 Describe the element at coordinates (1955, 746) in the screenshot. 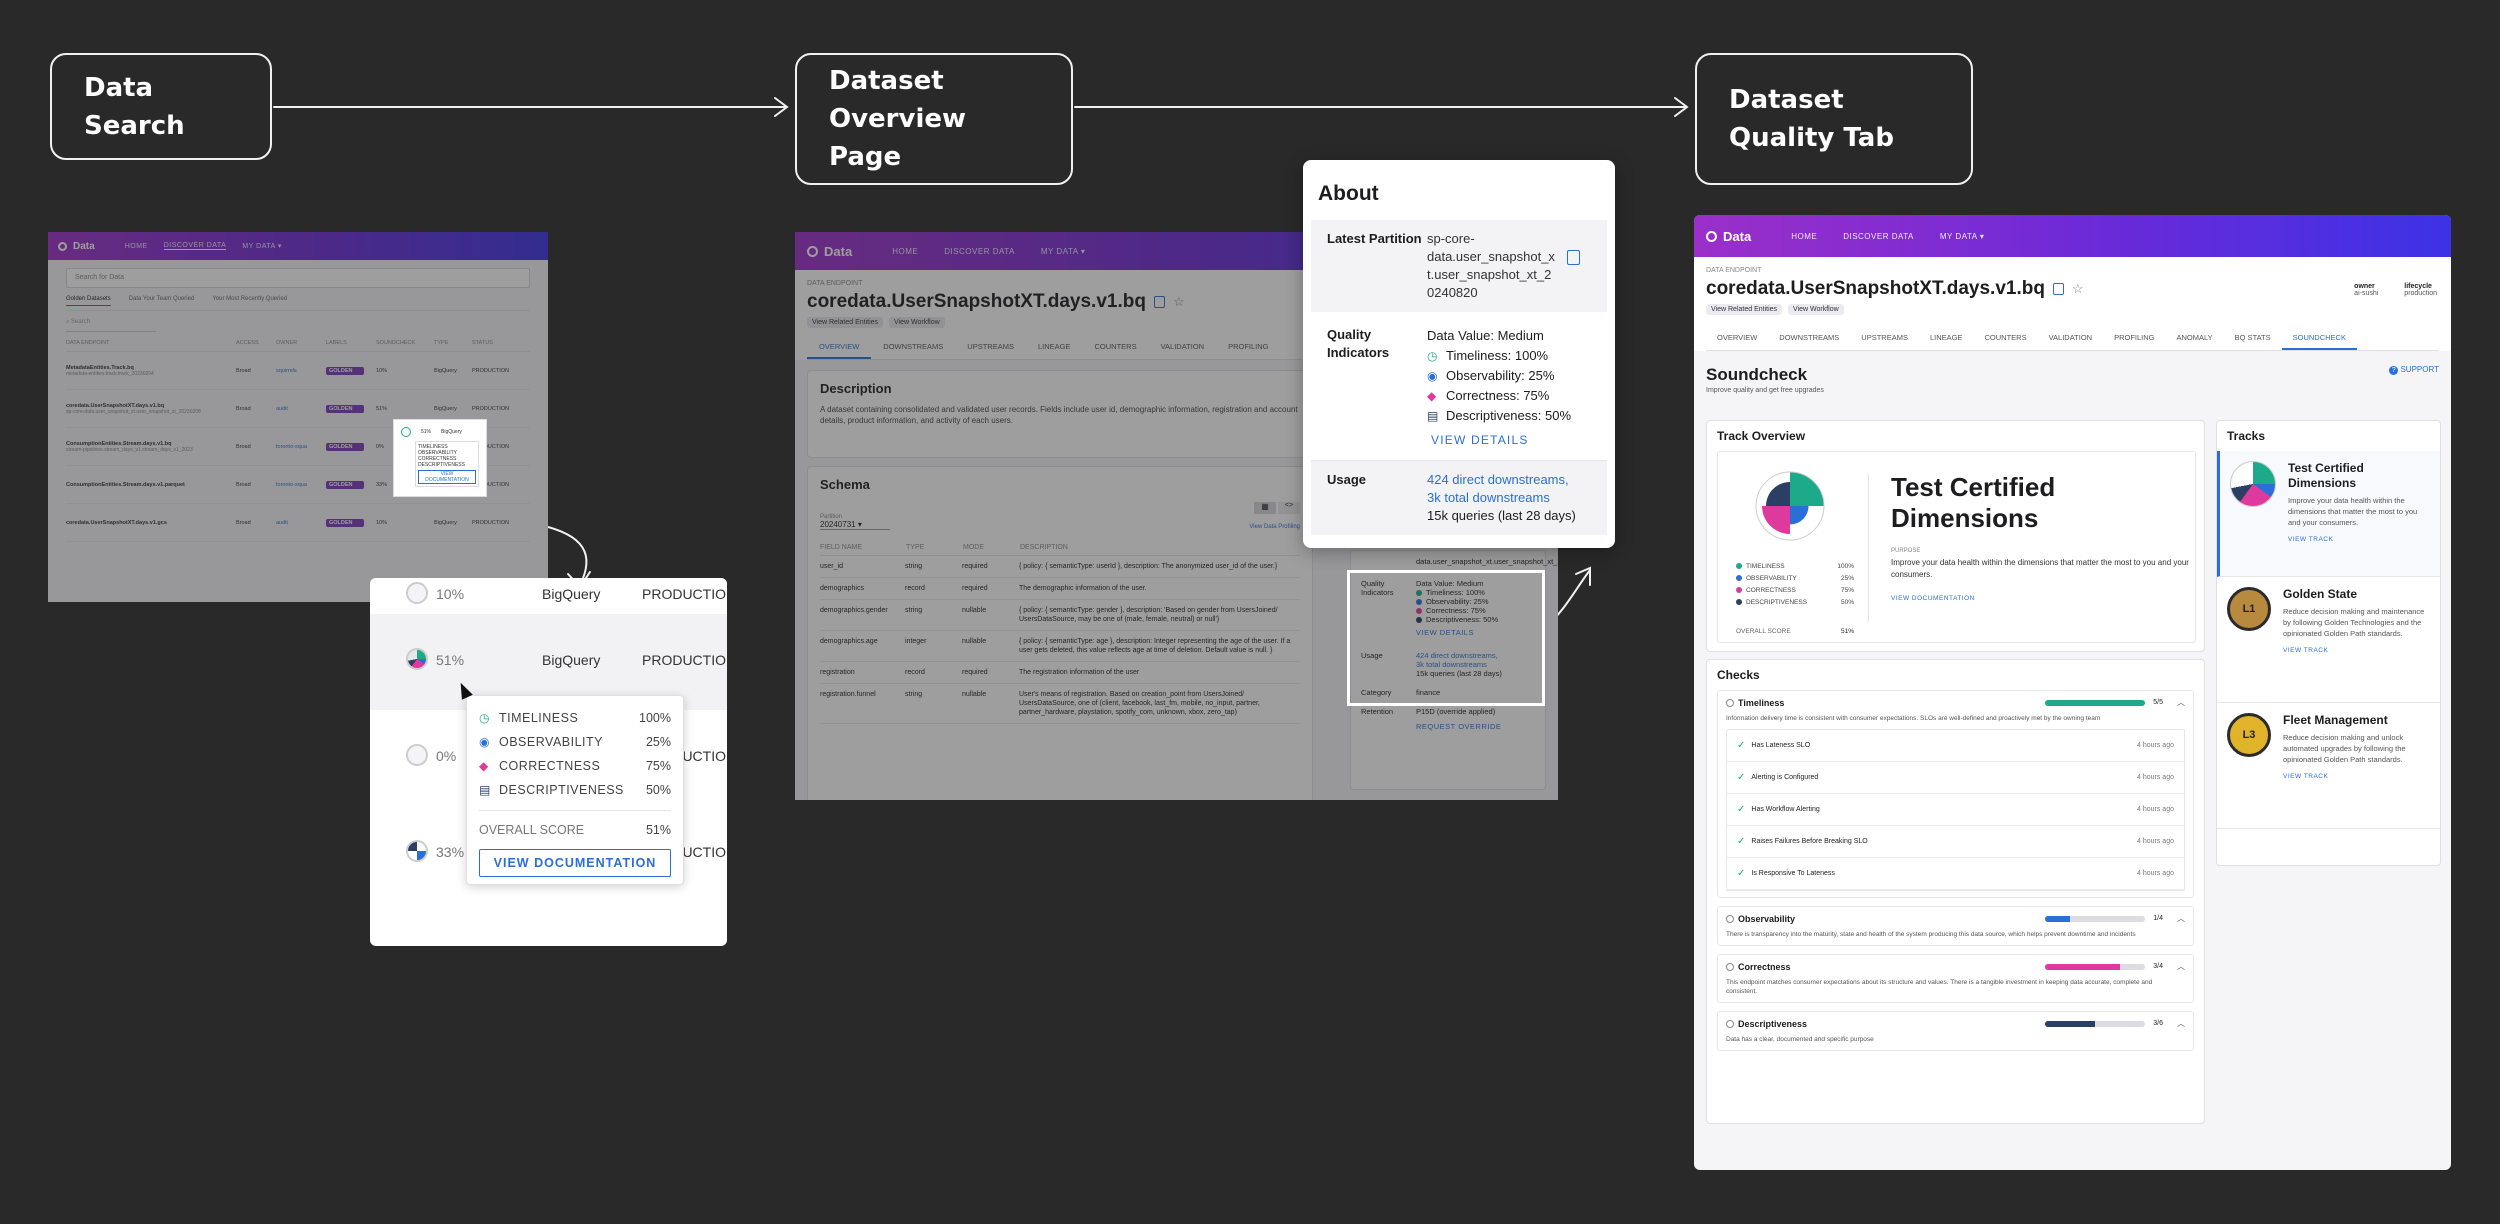

I see `check-item: ✓ Has Lateness SLO 4 hours ago` at that location.